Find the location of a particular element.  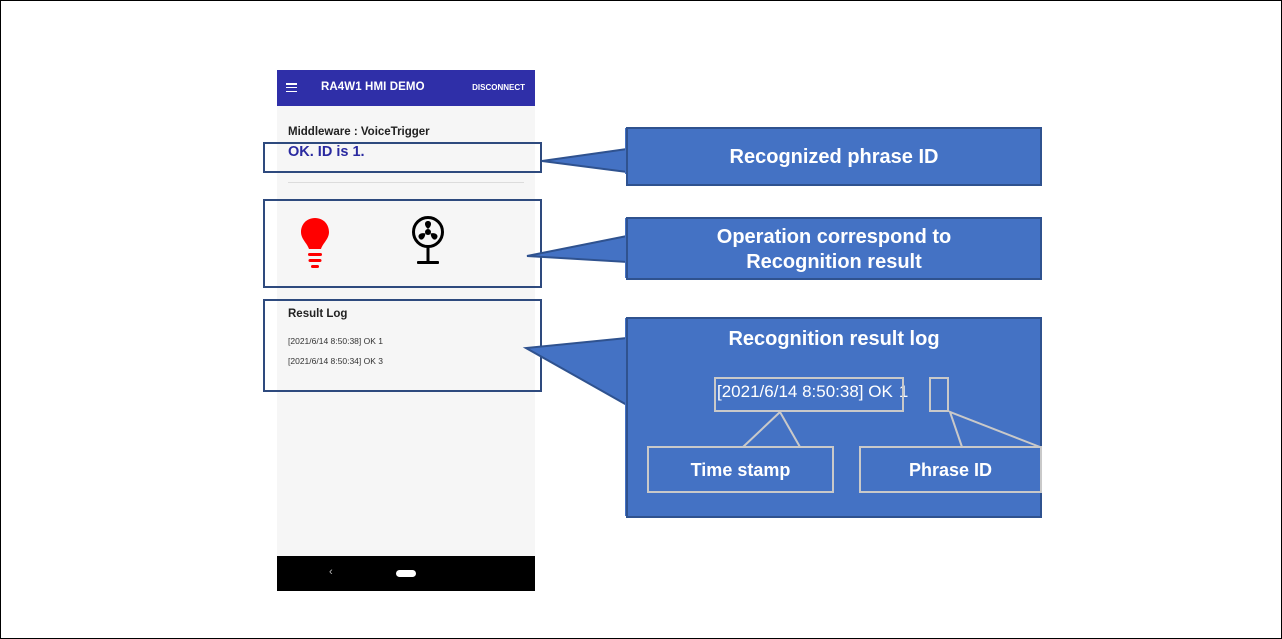

hamburger-menu-icon is located at coordinates (291, 88).